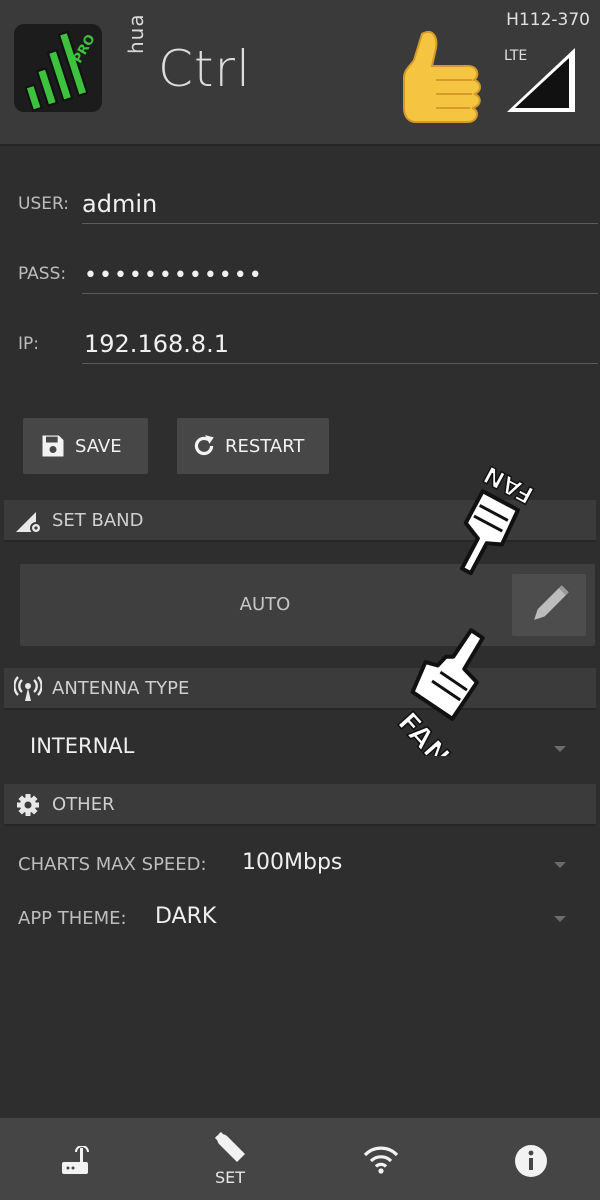  Describe the element at coordinates (156, 344) in the screenshot. I see `ip-input: 192.168.8.1` at that location.